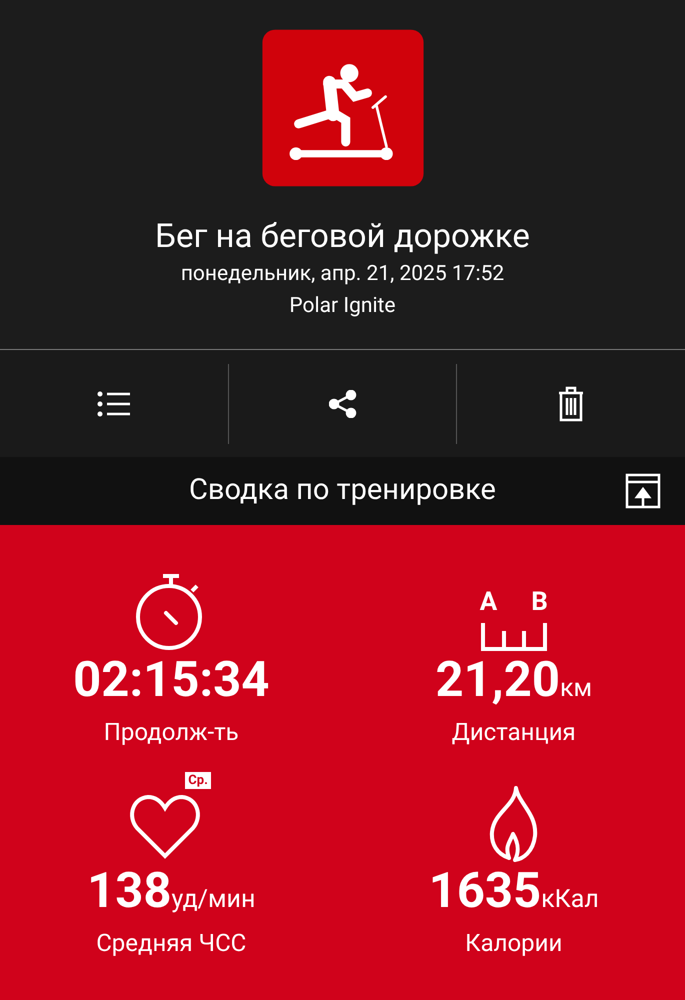 The image size is (685, 1000). Describe the element at coordinates (485, 890) in the screenshot. I see `stat-value: 1635` at that location.